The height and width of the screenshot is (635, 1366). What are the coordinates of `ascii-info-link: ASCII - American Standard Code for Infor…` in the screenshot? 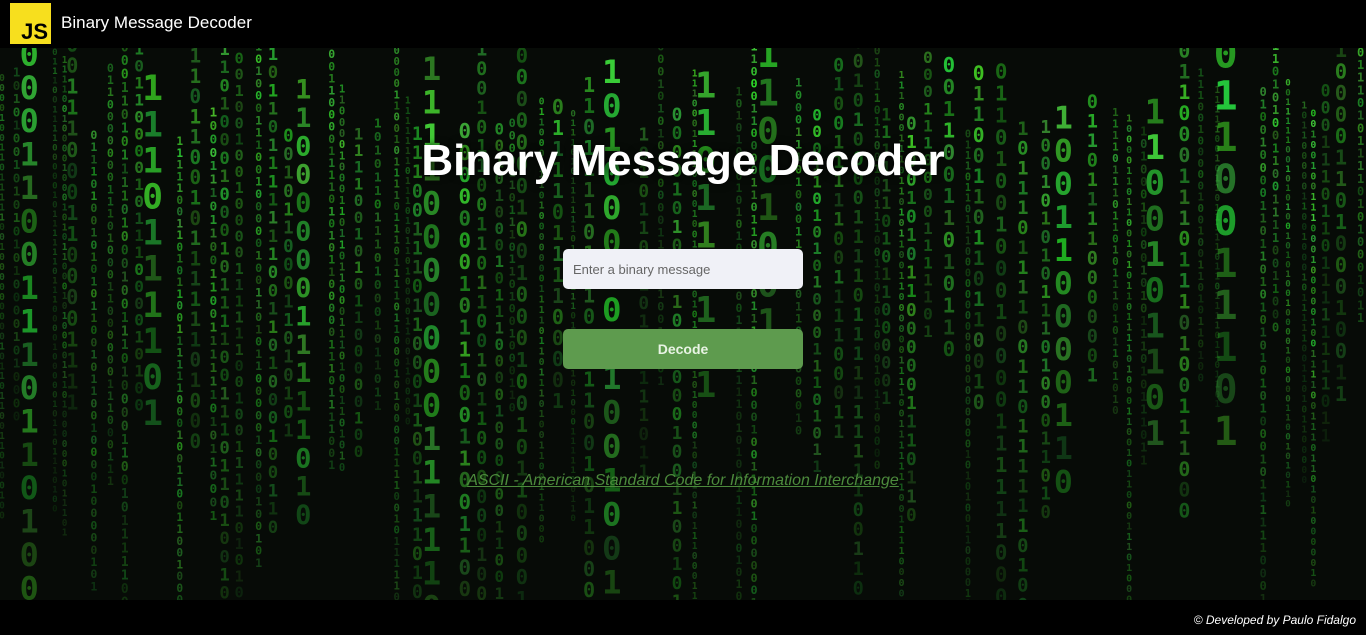 It's located at (683, 481).